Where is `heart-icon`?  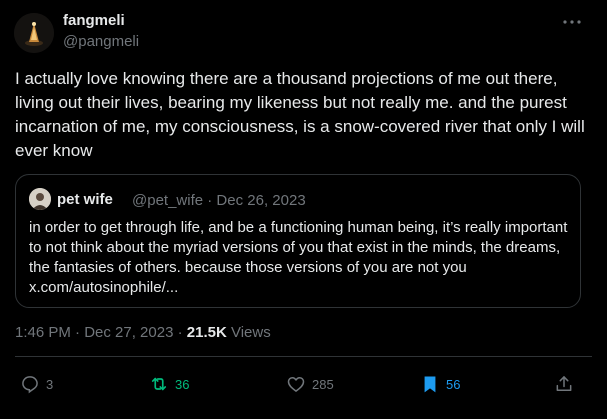
heart-icon is located at coordinates (296, 384).